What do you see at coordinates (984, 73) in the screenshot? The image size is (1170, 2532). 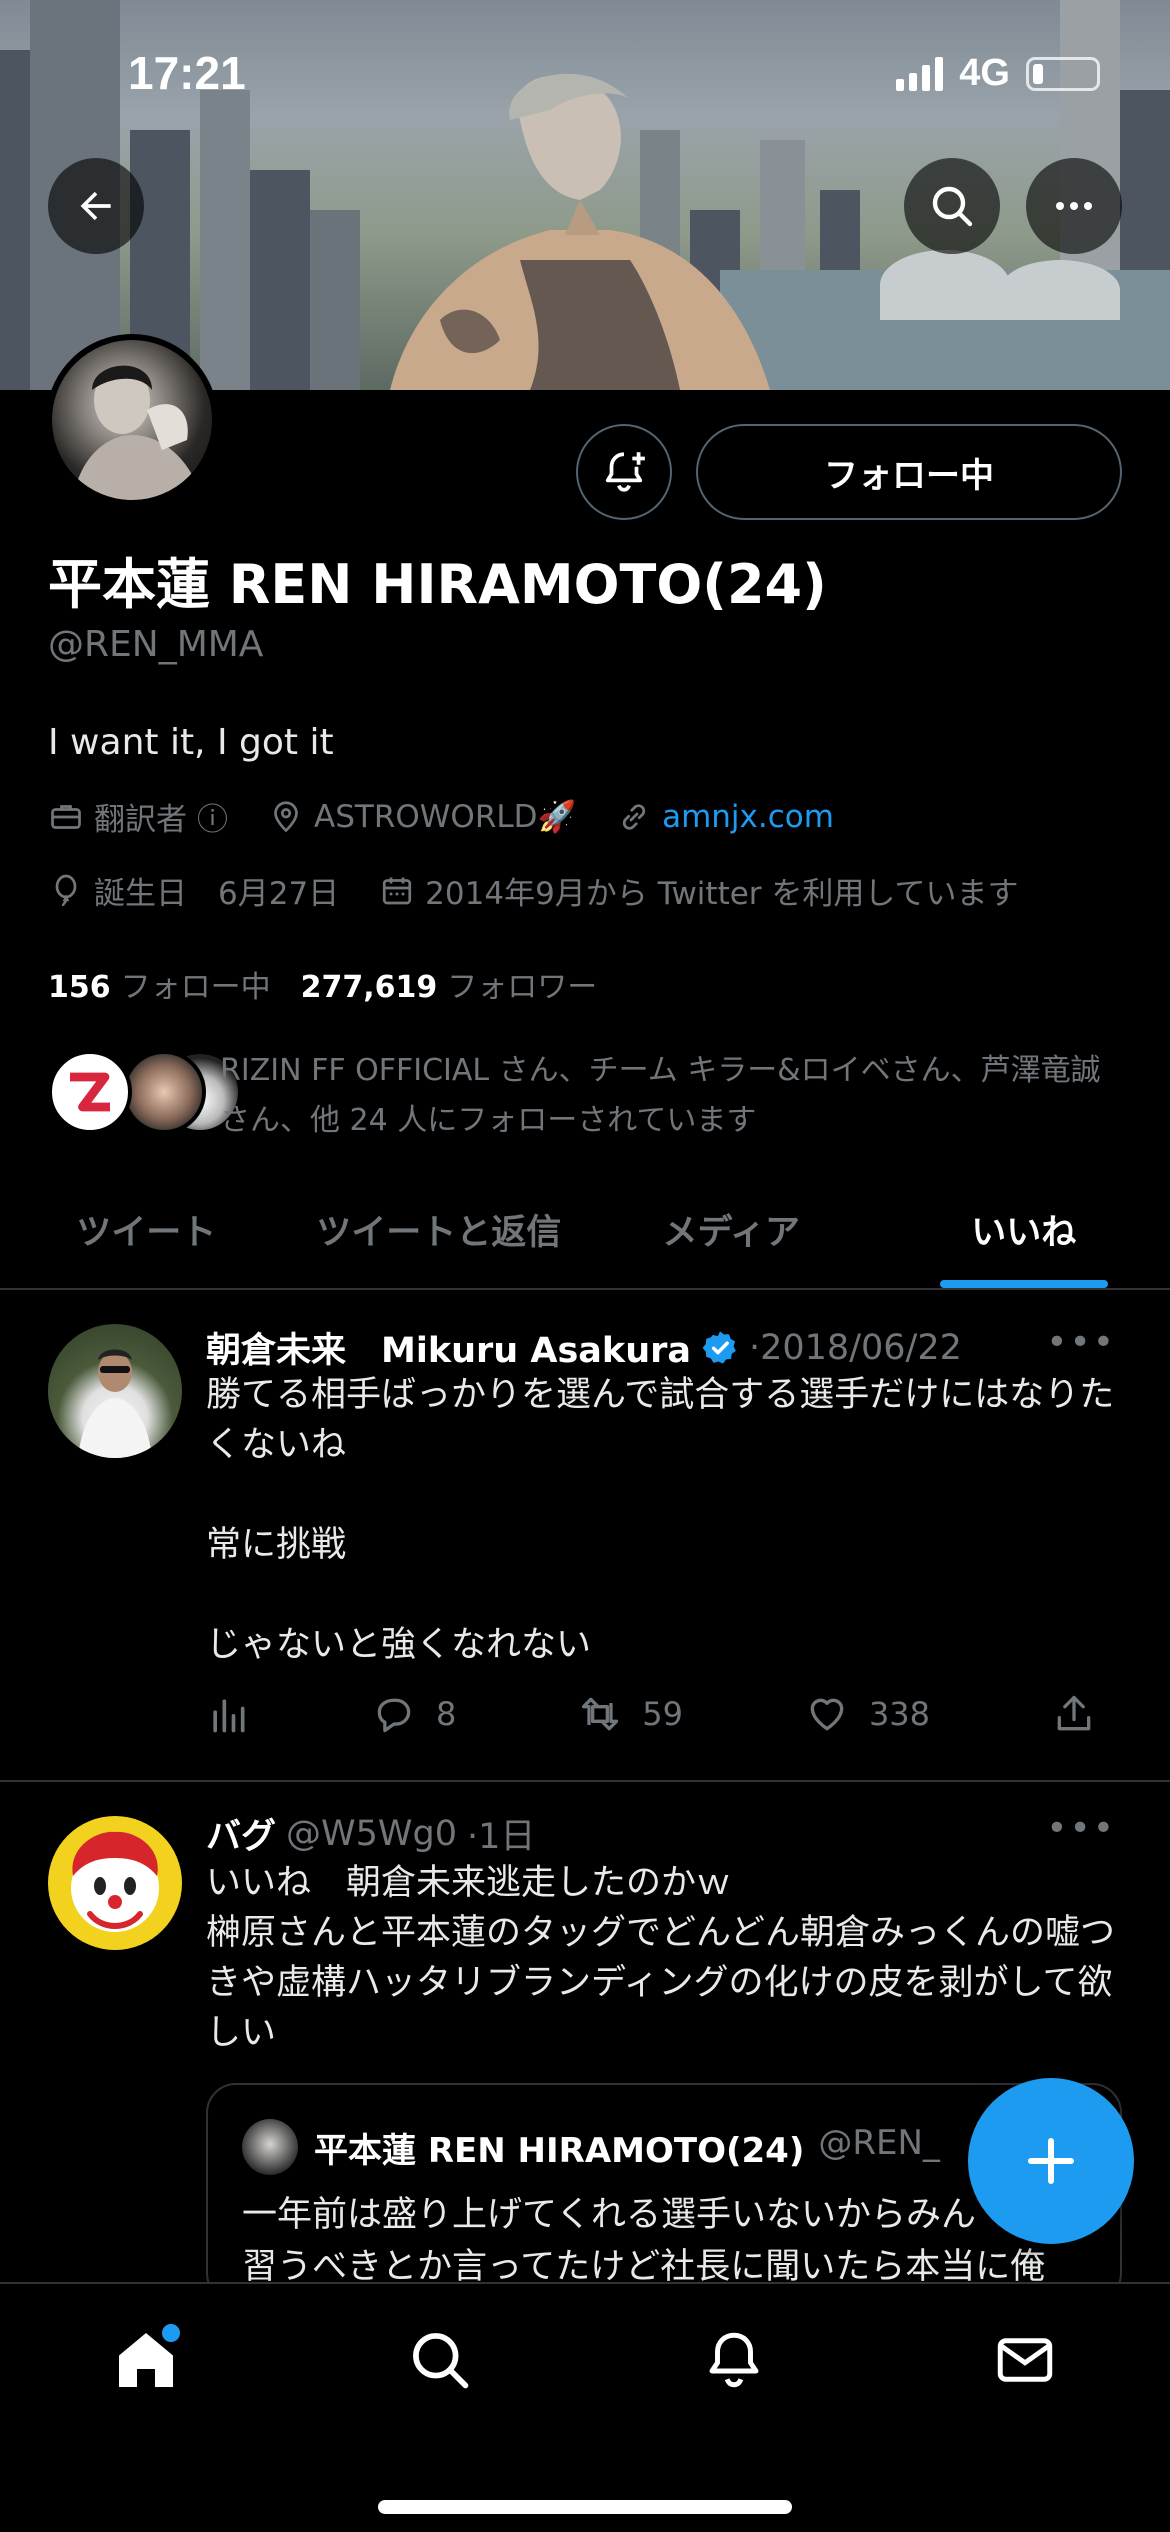 I see `network-label: 4G` at bounding box center [984, 73].